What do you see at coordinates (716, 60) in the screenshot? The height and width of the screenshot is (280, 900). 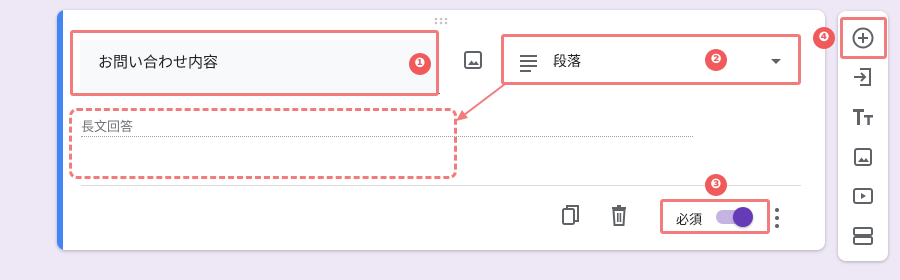 I see `annotation-badge-2: ❷` at bounding box center [716, 60].